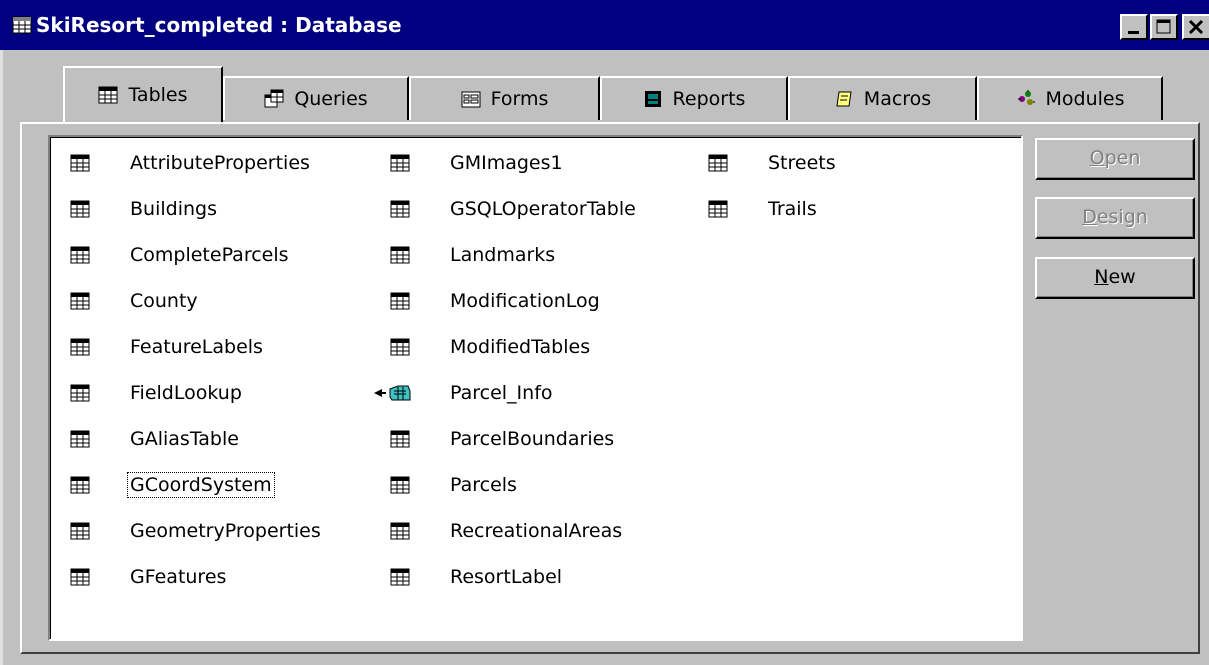 This screenshot has width=1209, height=665. Describe the element at coordinates (520, 347) in the screenshot. I see `list-item-label: ModifiedTables` at that location.